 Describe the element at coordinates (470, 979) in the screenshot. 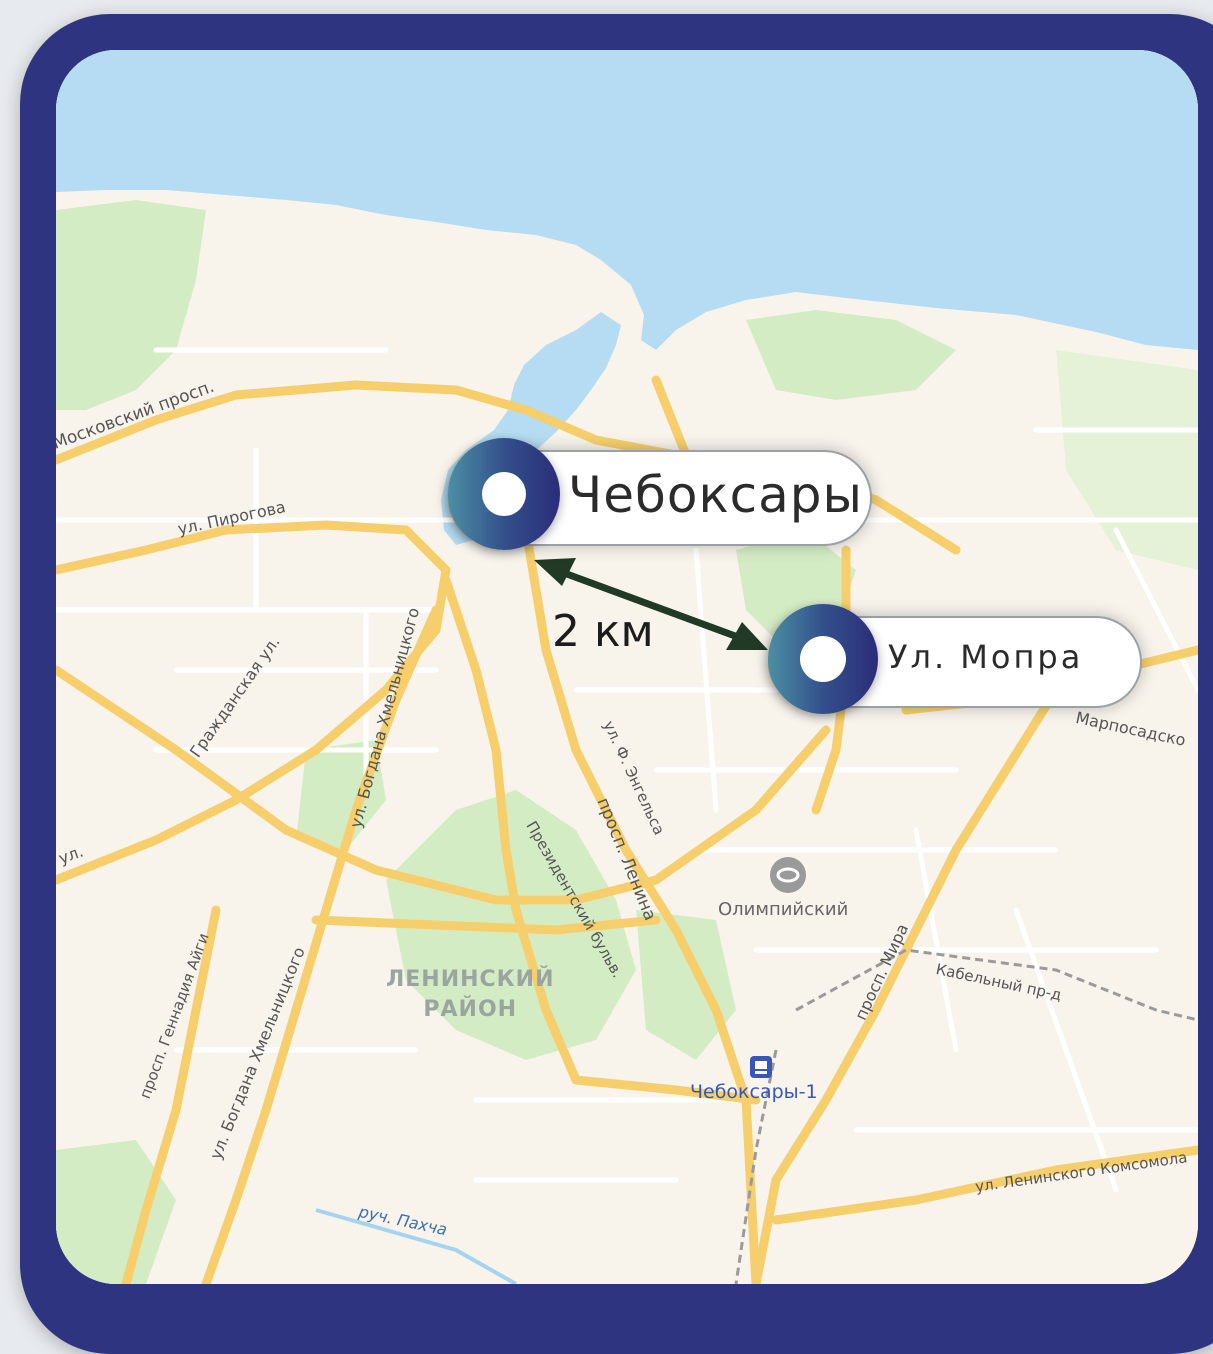

I see `district-label-line-1: ЛЕНИНСКИЙ` at that location.